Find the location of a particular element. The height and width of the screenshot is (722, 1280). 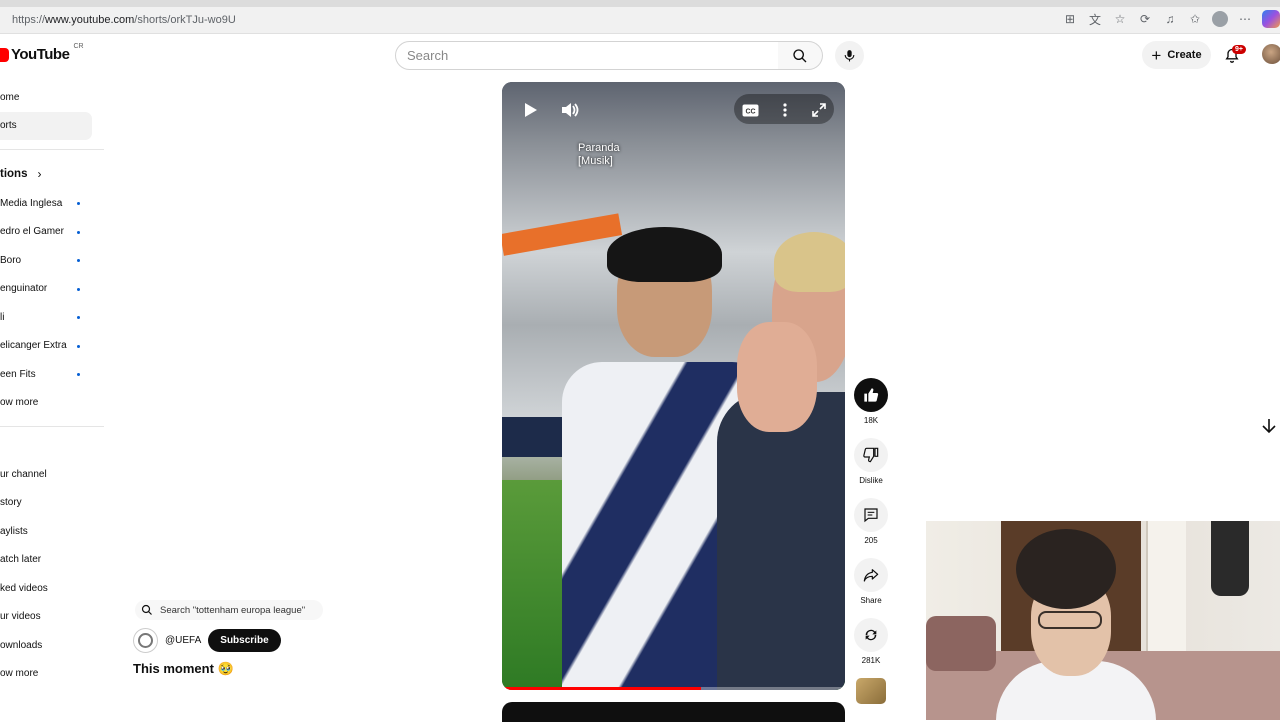

captions-button: CC is located at coordinates (750, 110).